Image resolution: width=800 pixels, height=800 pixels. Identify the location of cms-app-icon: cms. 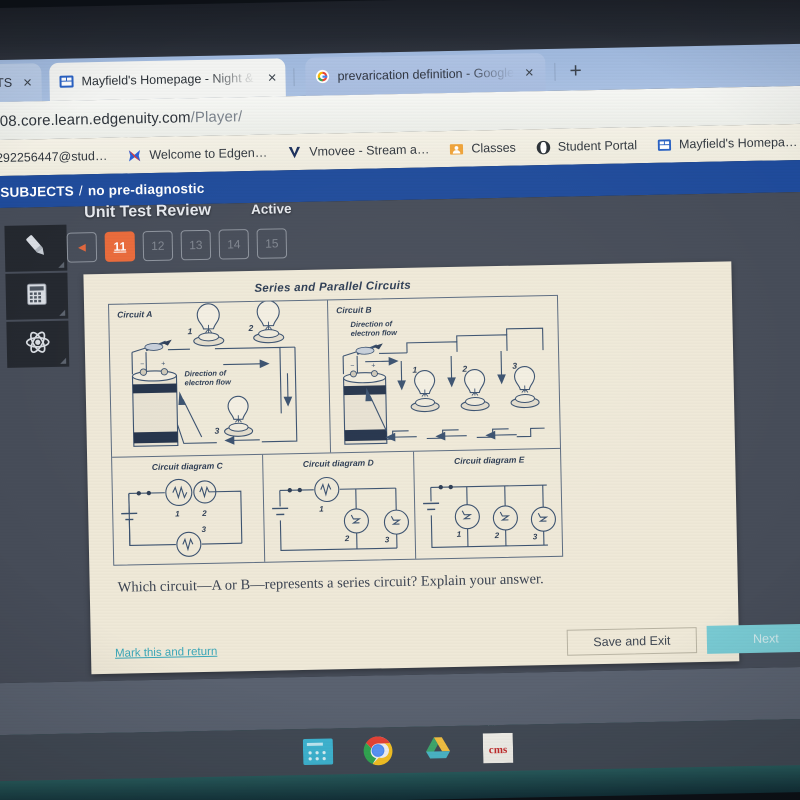
(498, 748).